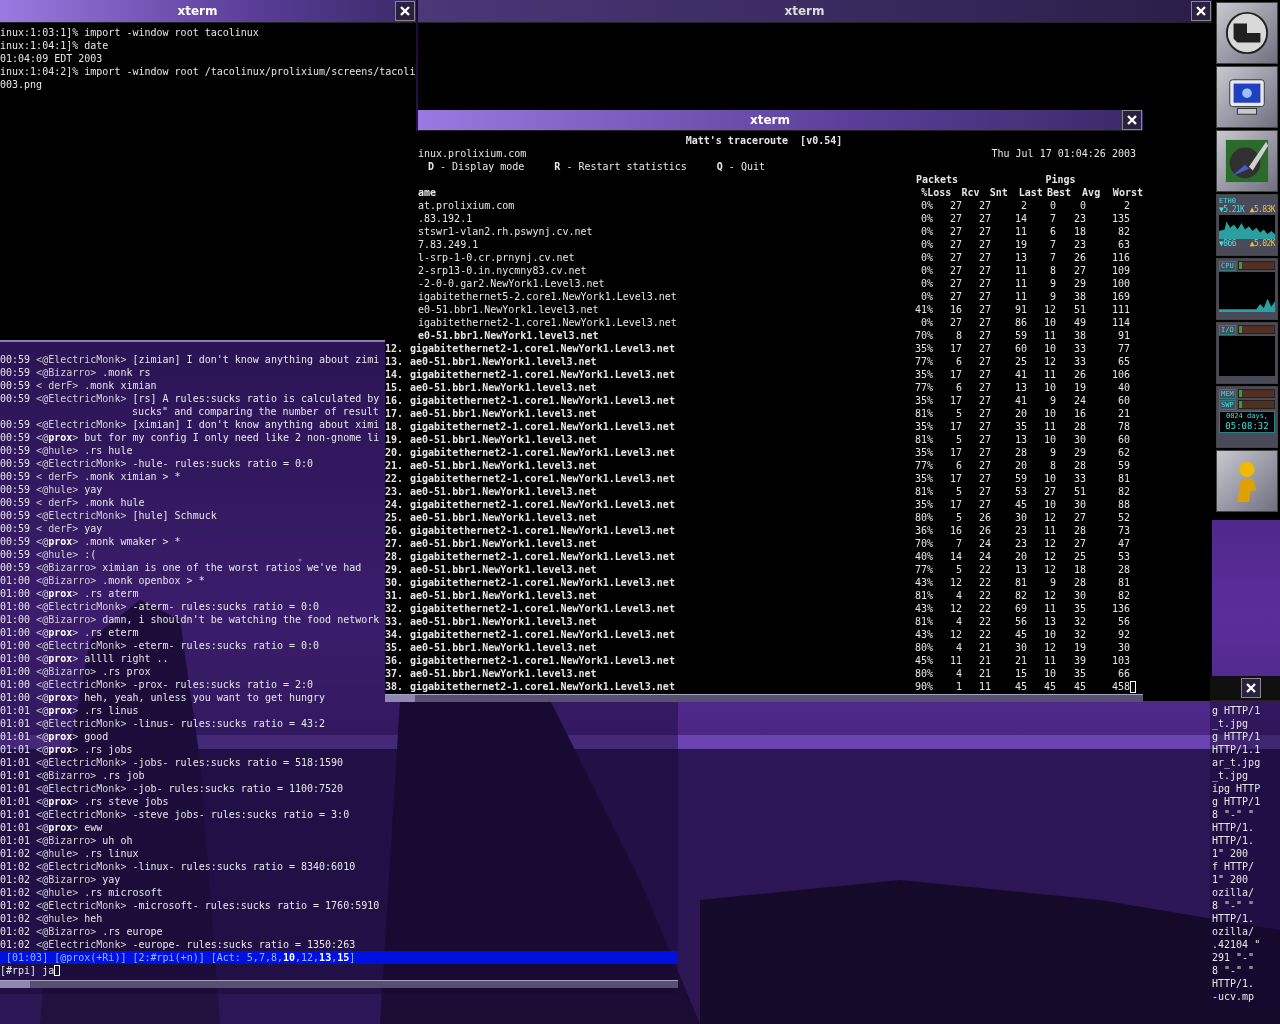 The width and height of the screenshot is (1280, 1024). Describe the element at coordinates (395, 387) in the screenshot. I see `hop-number: 15.` at that location.